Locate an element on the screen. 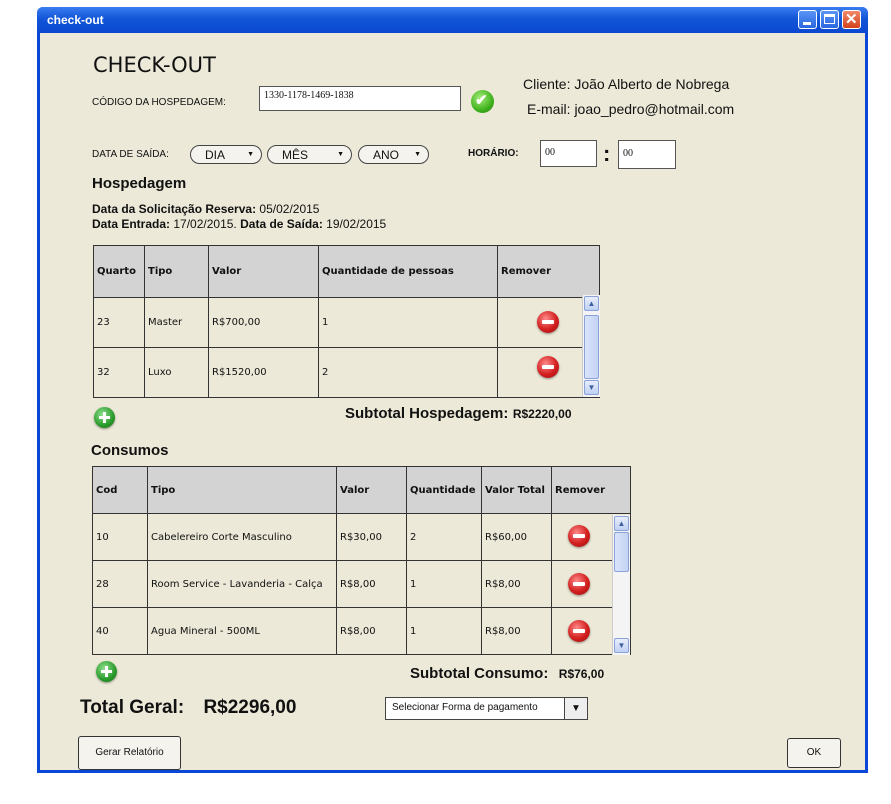 The height and width of the screenshot is (804, 891). subtotal-hospedagem: Subtotal Hospedagem: R$2220,00 is located at coordinates (458, 414).